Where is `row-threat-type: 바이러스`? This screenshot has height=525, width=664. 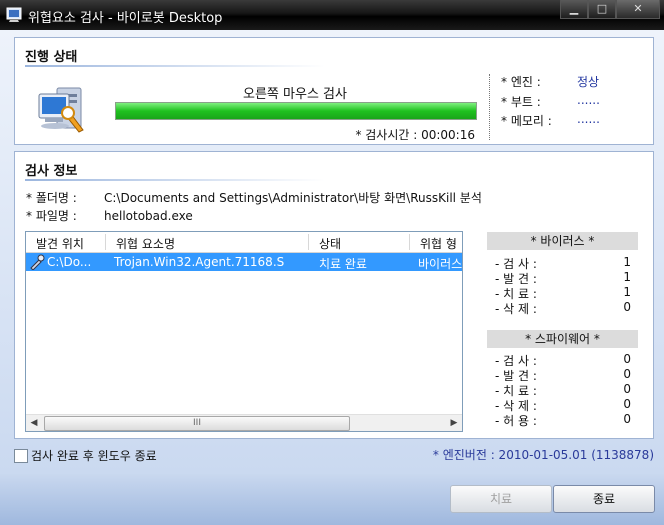
row-threat-type: 바이러스 is located at coordinates (440, 264).